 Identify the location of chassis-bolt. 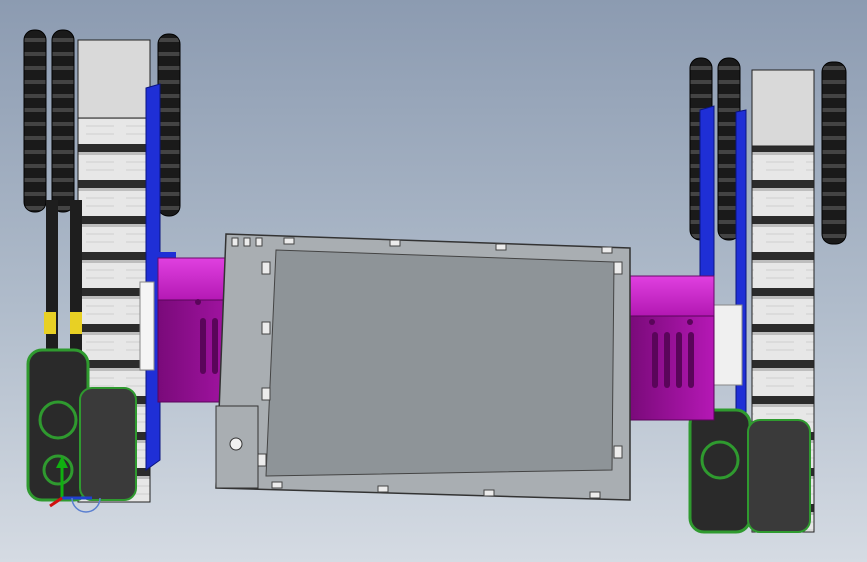
(236, 444).